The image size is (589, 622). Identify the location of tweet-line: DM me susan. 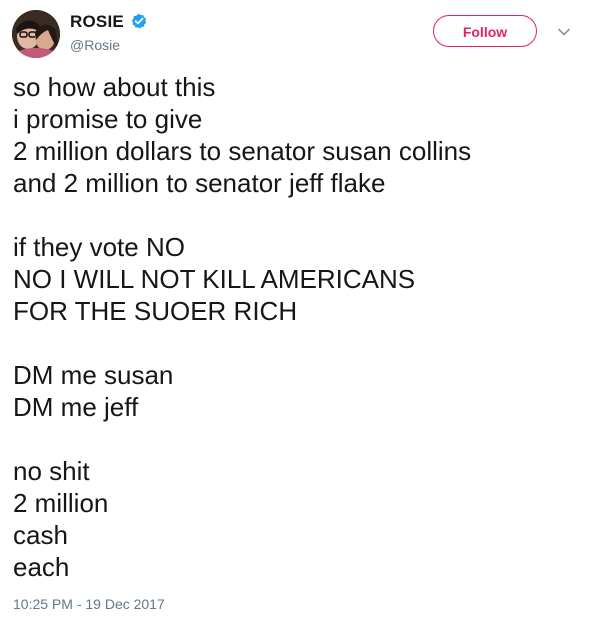
(93, 375).